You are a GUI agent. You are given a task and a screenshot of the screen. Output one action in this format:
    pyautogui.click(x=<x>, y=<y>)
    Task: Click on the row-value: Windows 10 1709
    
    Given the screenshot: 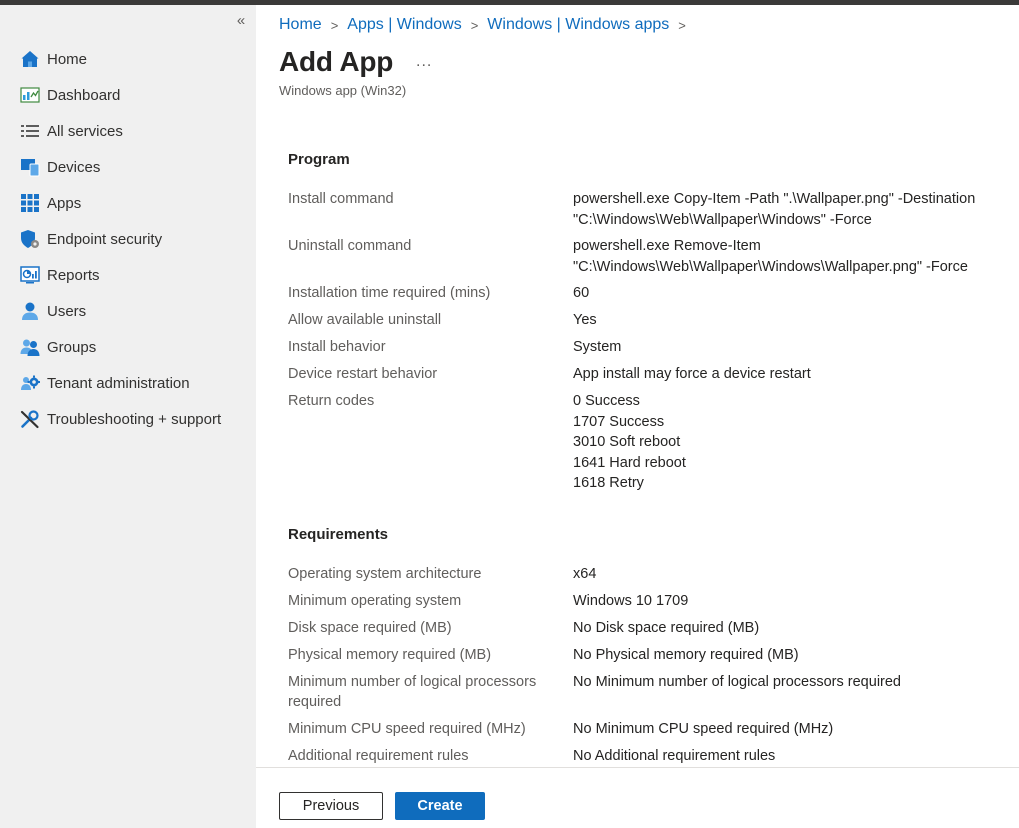 What is the action you would take?
    pyautogui.click(x=631, y=601)
    